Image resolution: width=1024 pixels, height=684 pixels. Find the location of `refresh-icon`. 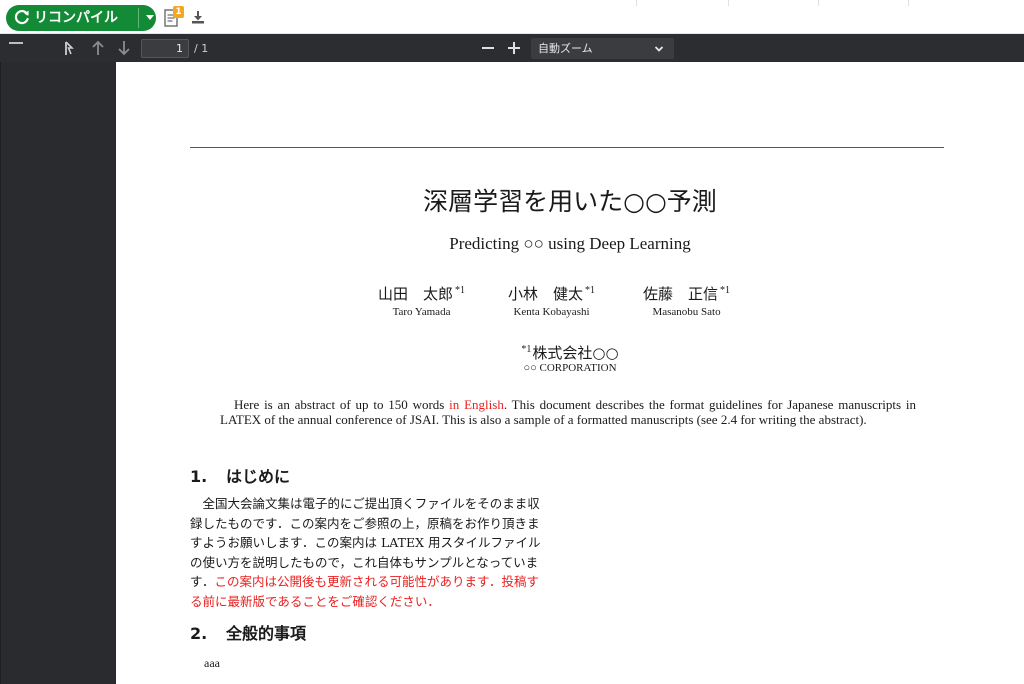

refresh-icon is located at coordinates (21, 17).